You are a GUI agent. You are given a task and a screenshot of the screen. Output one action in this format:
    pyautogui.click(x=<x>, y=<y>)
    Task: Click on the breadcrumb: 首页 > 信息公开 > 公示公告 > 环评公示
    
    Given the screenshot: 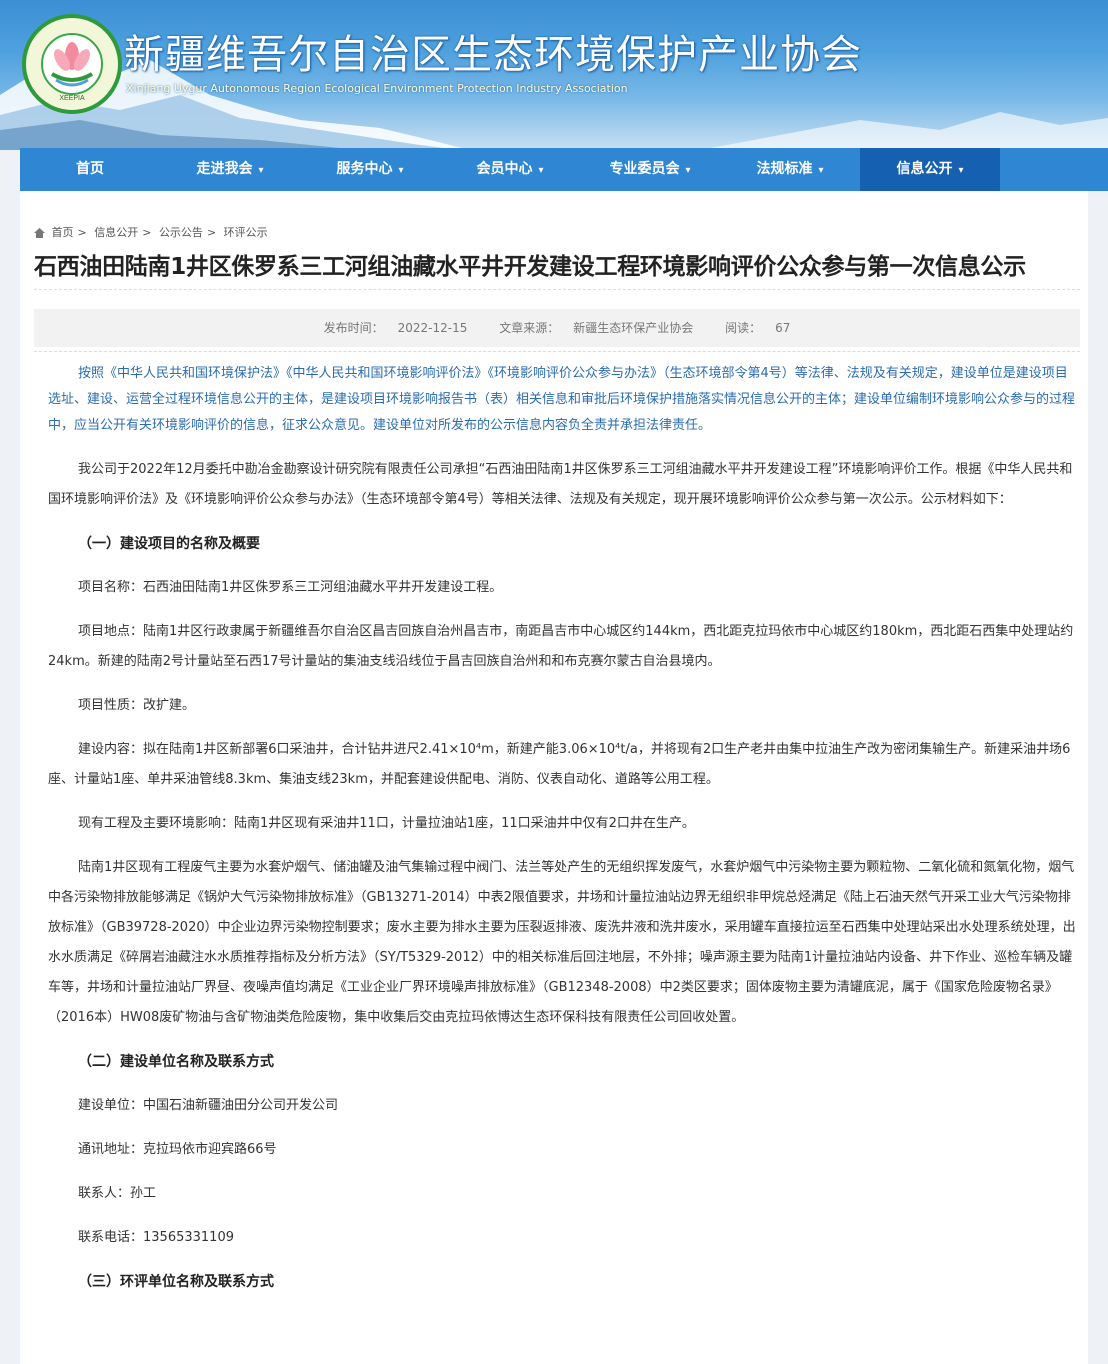 What is the action you would take?
    pyautogui.click(x=153, y=232)
    